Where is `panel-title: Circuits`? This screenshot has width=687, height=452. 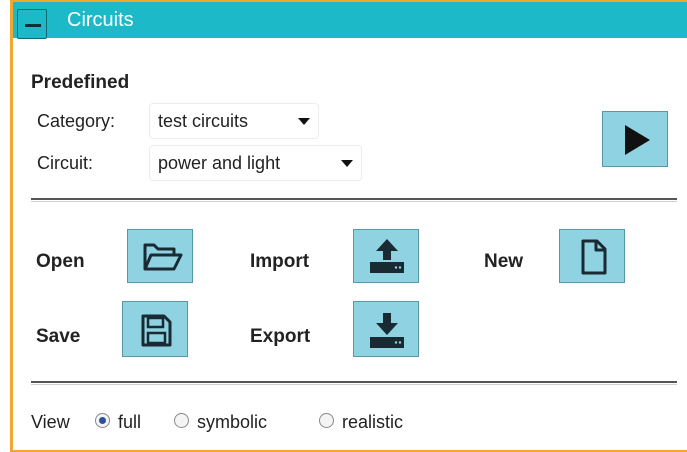
panel-title: Circuits is located at coordinates (100, 20).